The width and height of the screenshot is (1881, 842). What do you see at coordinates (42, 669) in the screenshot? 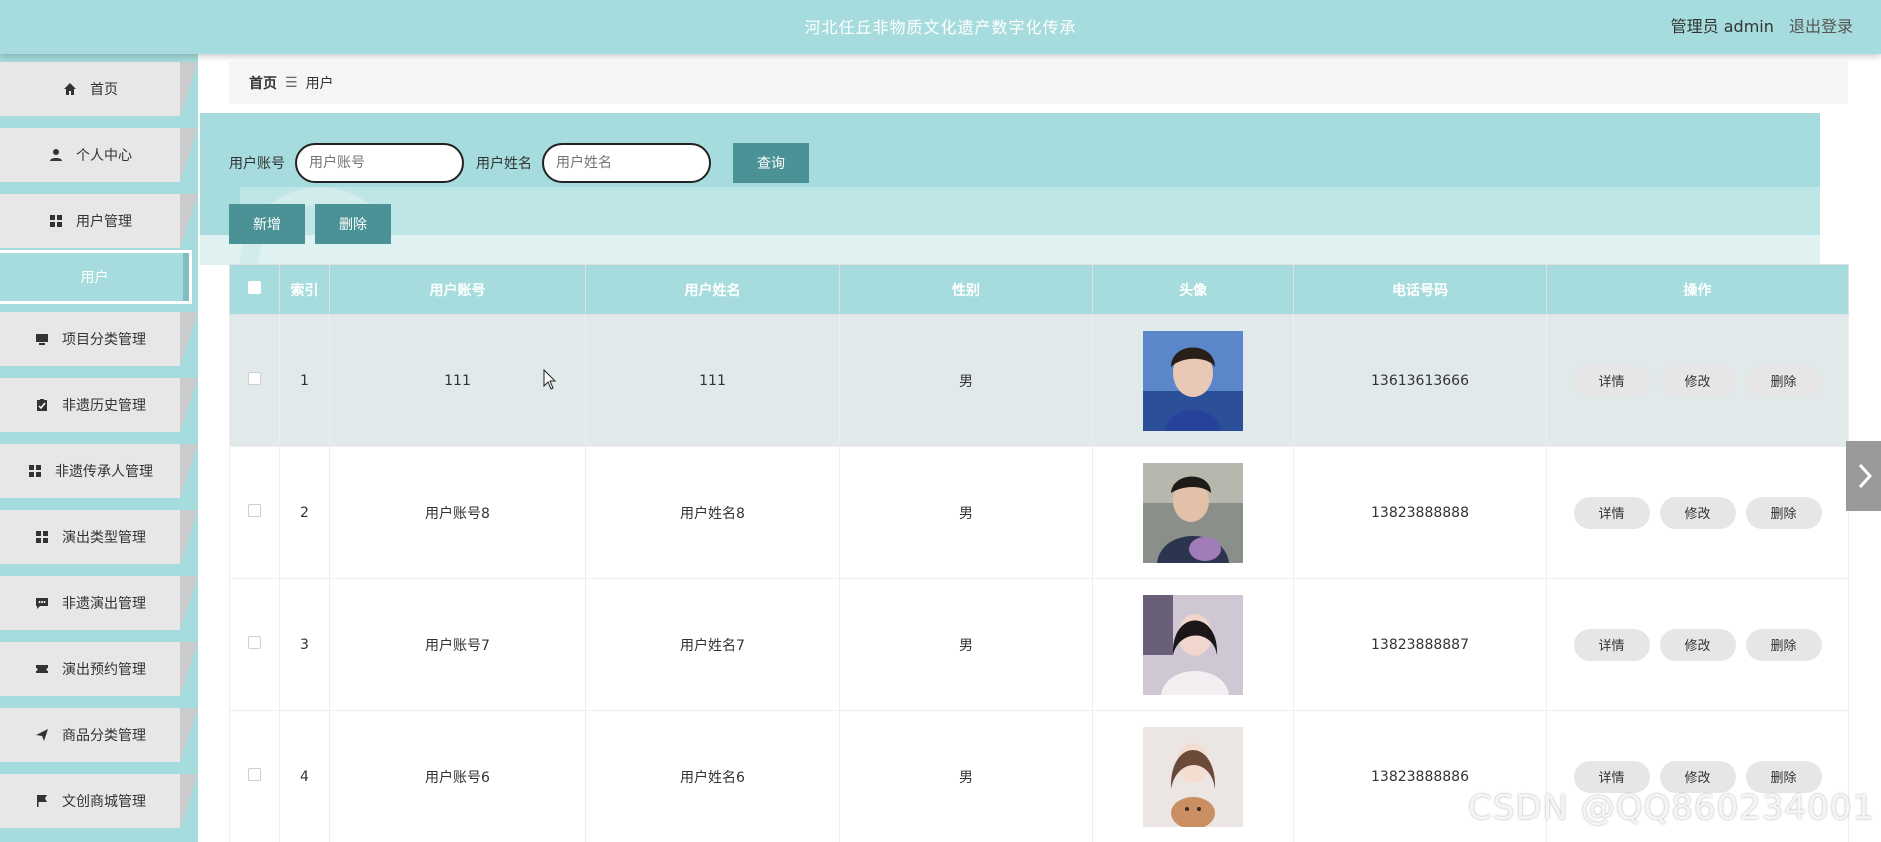
I see `ticket-icon` at bounding box center [42, 669].